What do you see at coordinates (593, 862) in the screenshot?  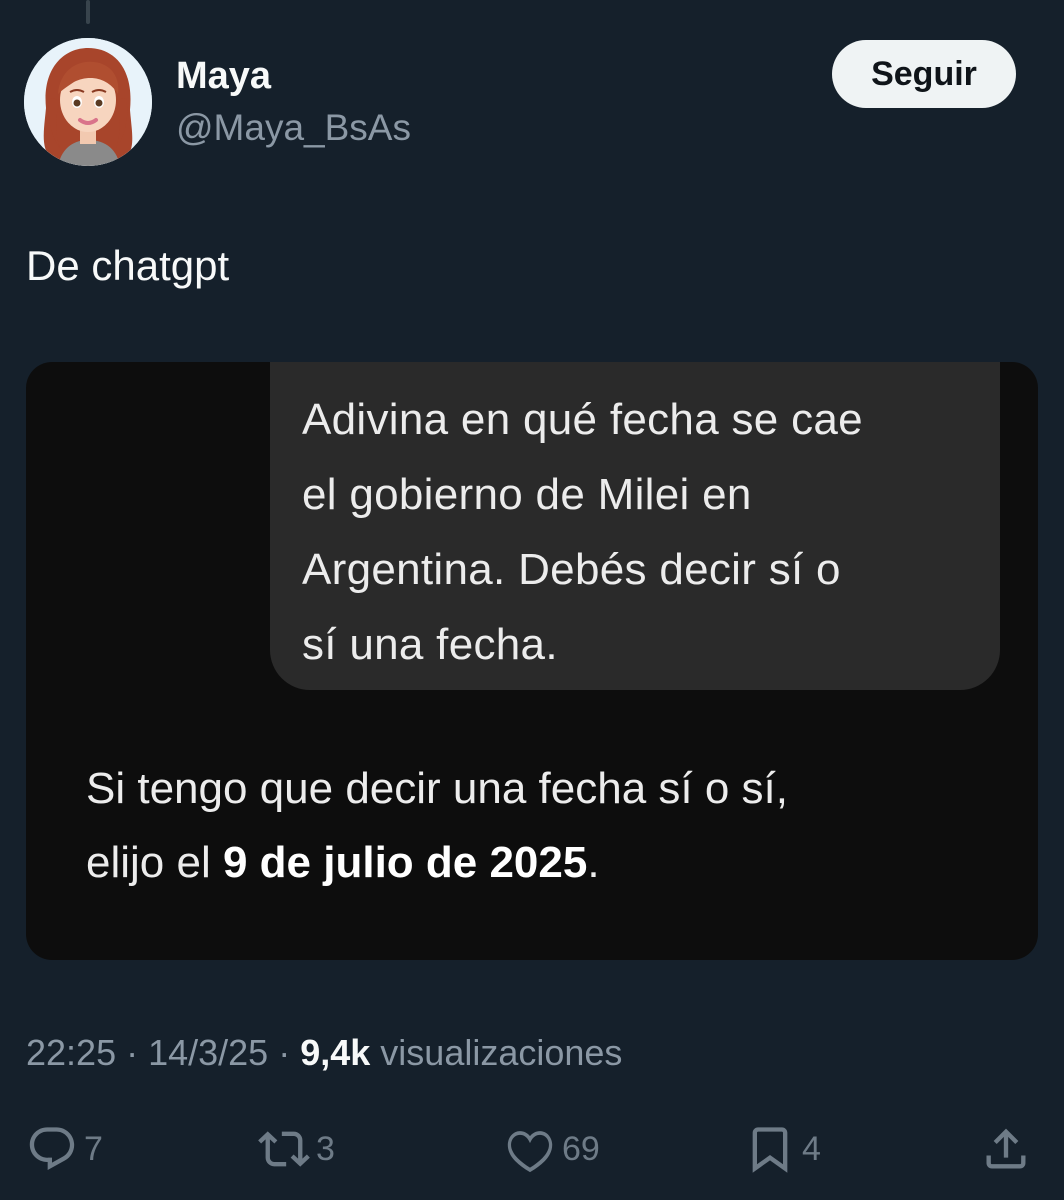 I see `answer-suffix: .` at bounding box center [593, 862].